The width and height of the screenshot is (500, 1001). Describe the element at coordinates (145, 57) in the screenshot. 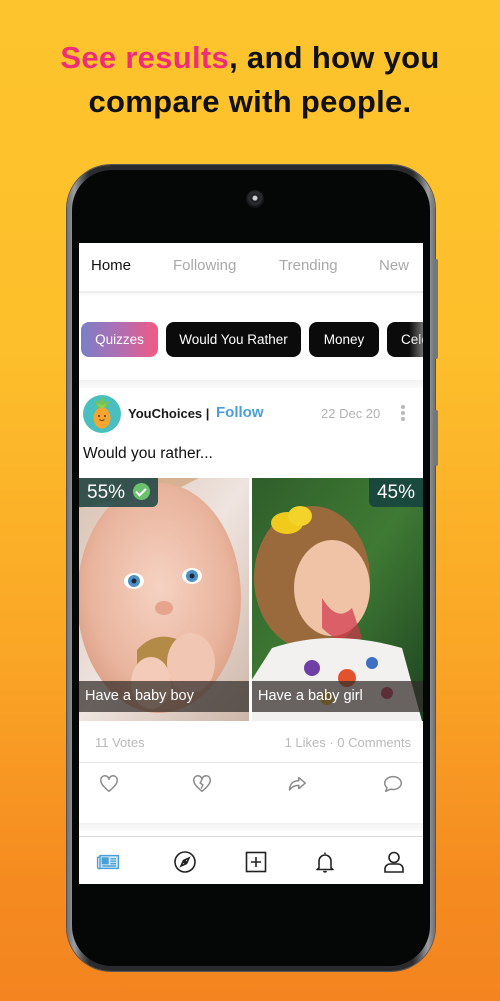

I see `headline-accent: See results` at that location.